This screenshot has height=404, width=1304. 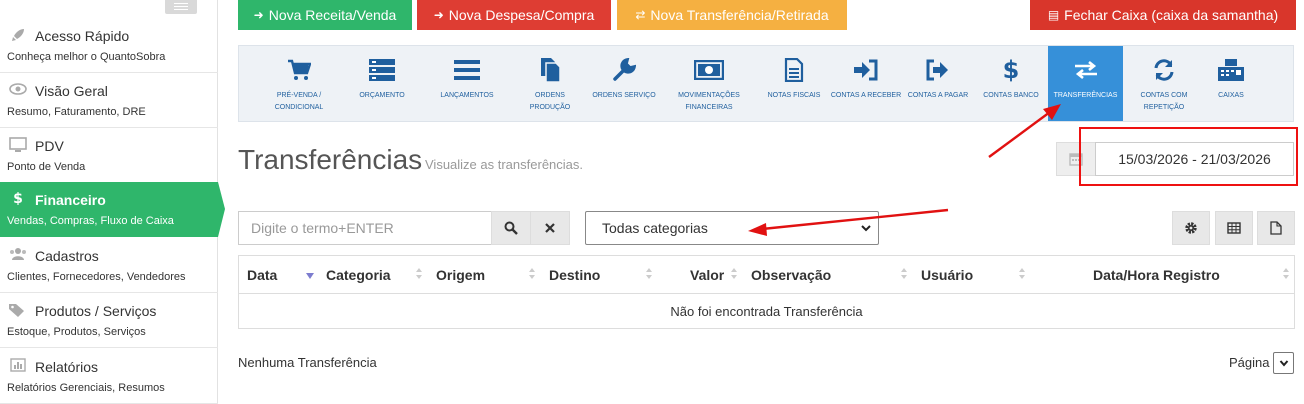 What do you see at coordinates (307, 362) in the screenshot?
I see `results-summary: Nenhuma Transferência` at bounding box center [307, 362].